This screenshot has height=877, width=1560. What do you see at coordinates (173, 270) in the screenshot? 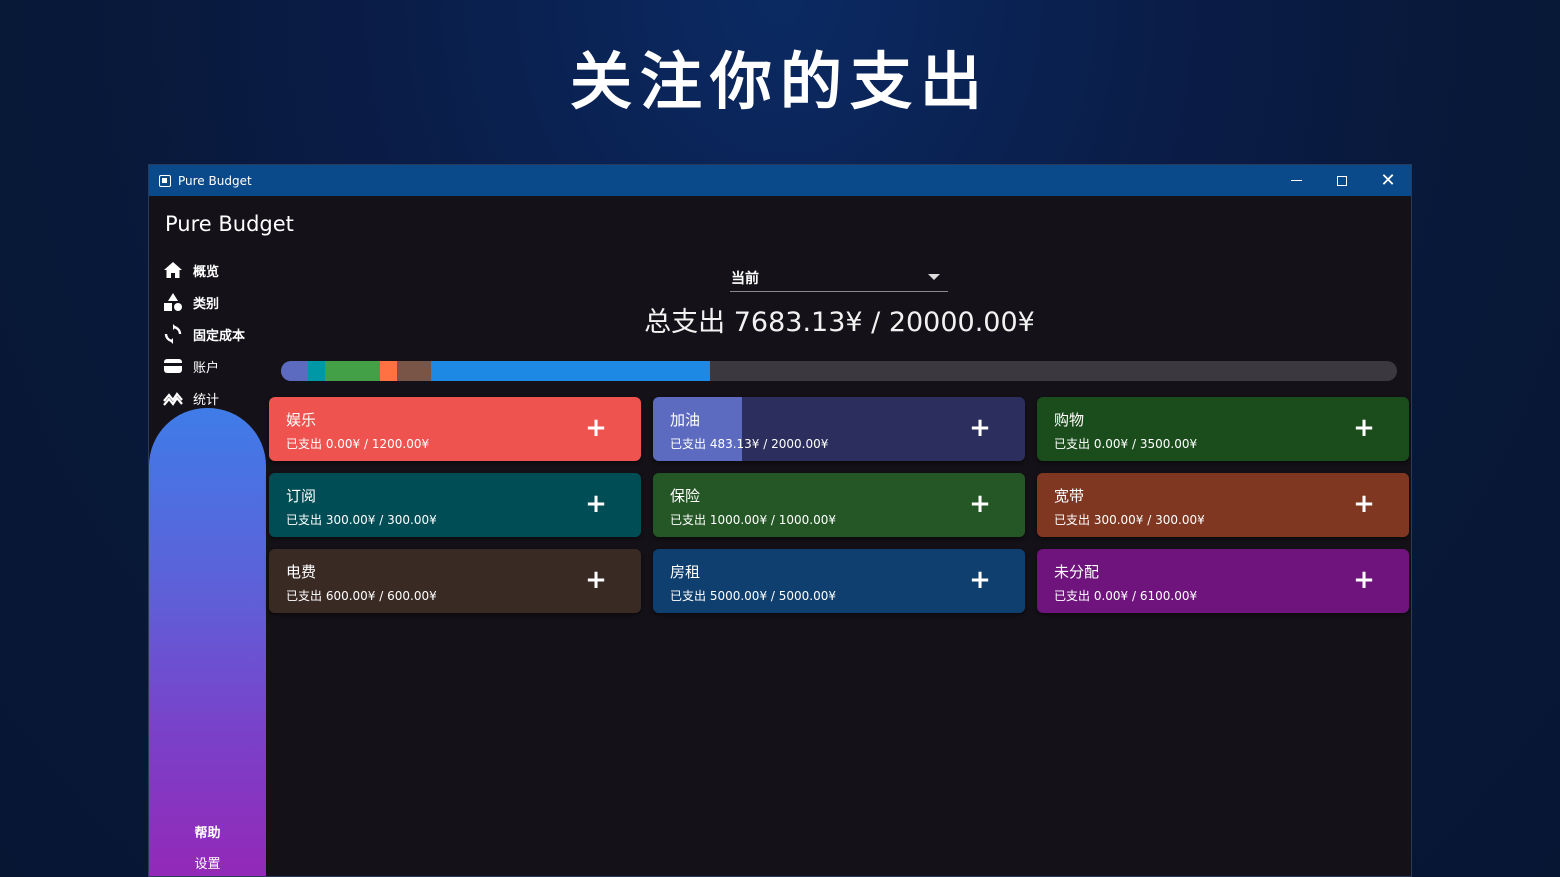
I see `home-icon` at bounding box center [173, 270].